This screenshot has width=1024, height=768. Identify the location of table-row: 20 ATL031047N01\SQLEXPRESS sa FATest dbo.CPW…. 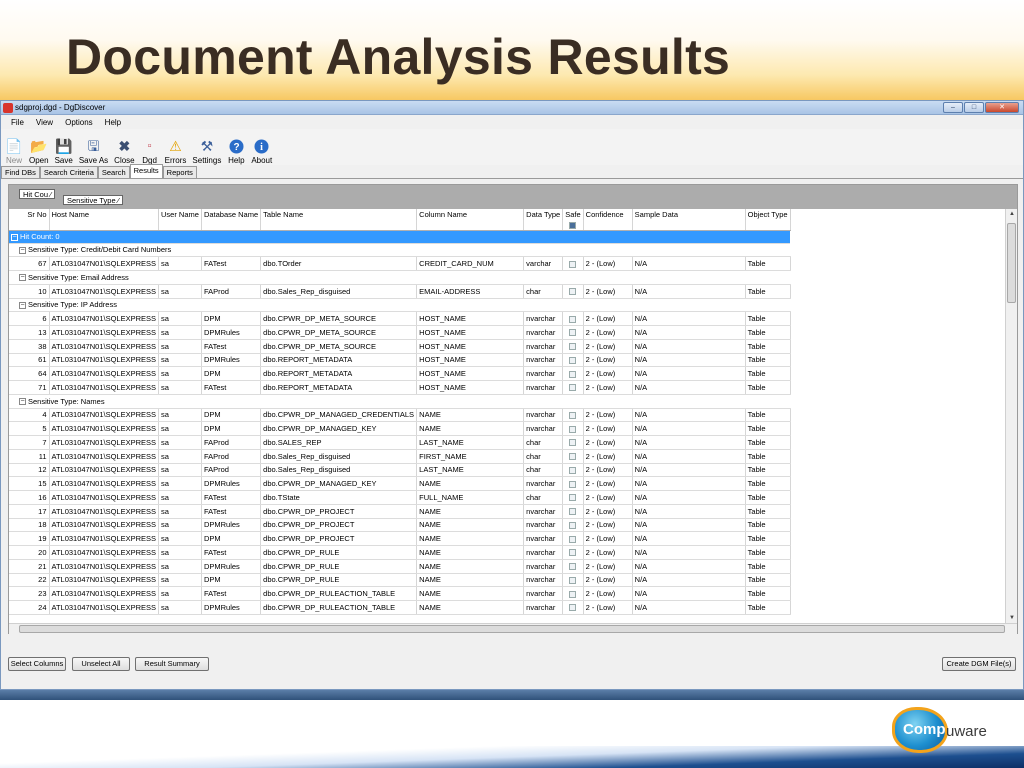
(400, 552).